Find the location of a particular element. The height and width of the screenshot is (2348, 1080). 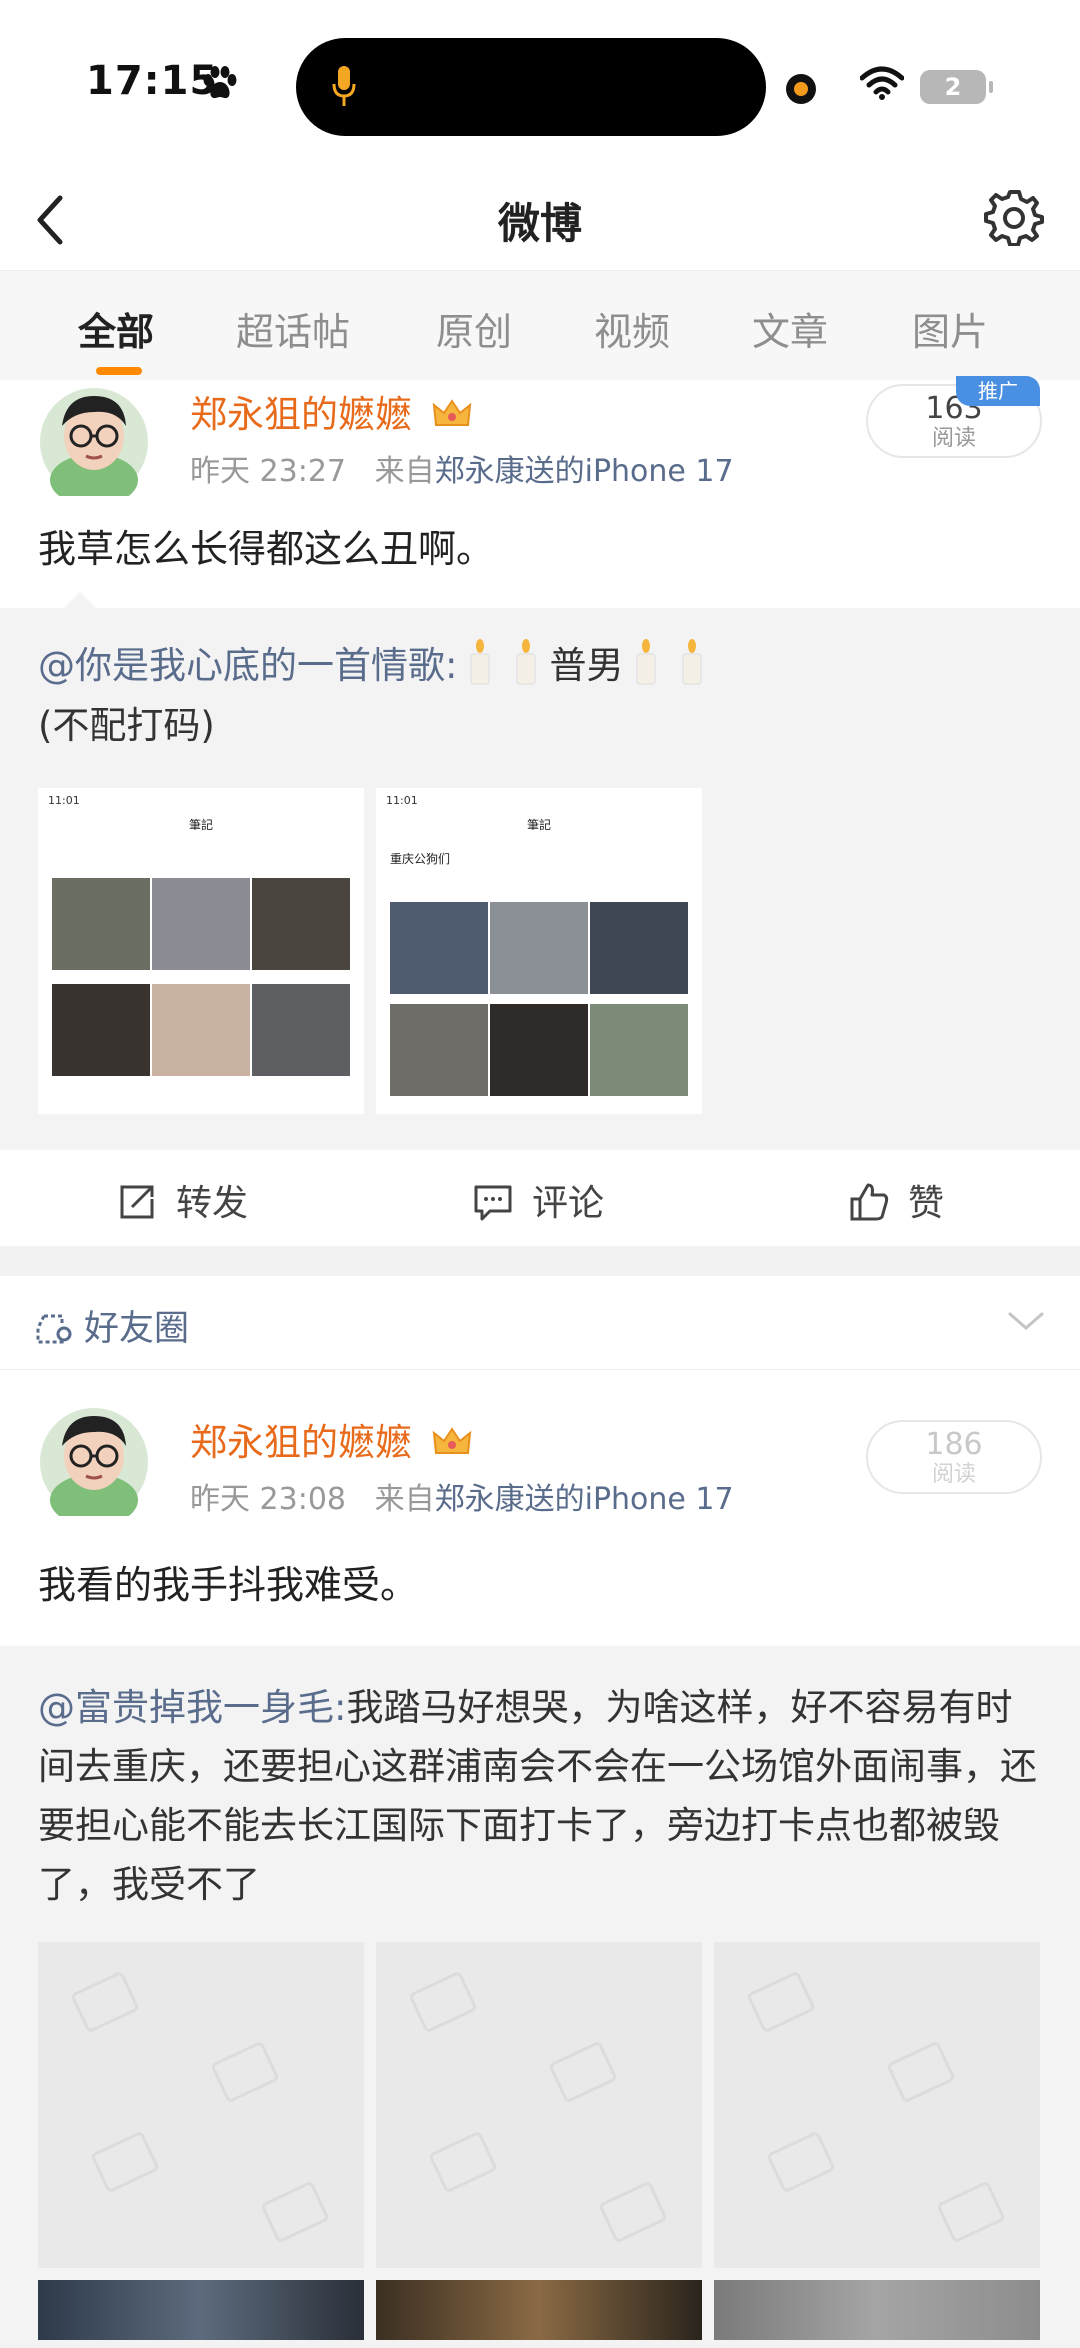

tab-original: 原创 is located at coordinates (474, 328).